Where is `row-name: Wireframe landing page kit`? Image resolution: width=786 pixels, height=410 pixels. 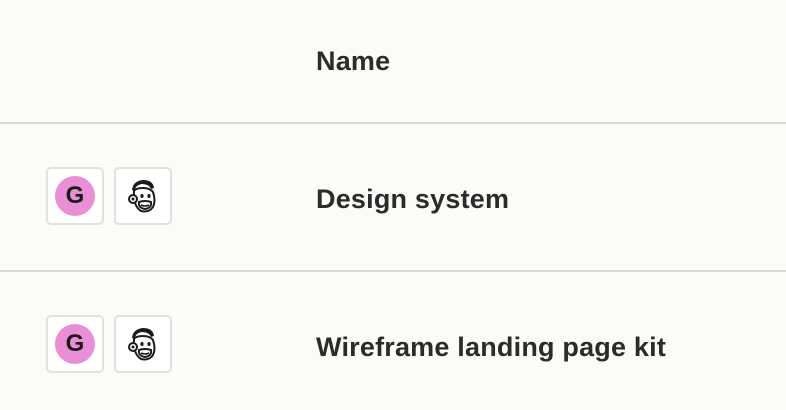 row-name: Wireframe landing page kit is located at coordinates (491, 347).